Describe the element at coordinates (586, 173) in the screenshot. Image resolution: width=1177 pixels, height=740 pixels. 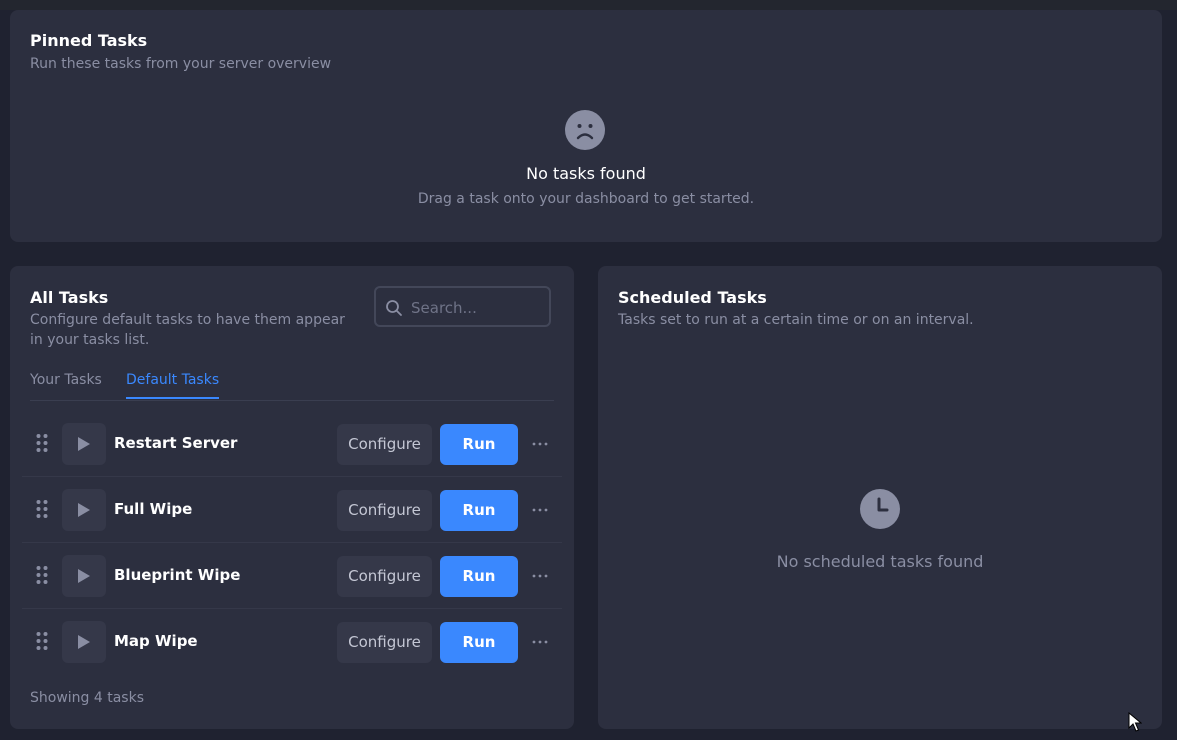
I see `pinned-empty-title: No tasks found` at that location.